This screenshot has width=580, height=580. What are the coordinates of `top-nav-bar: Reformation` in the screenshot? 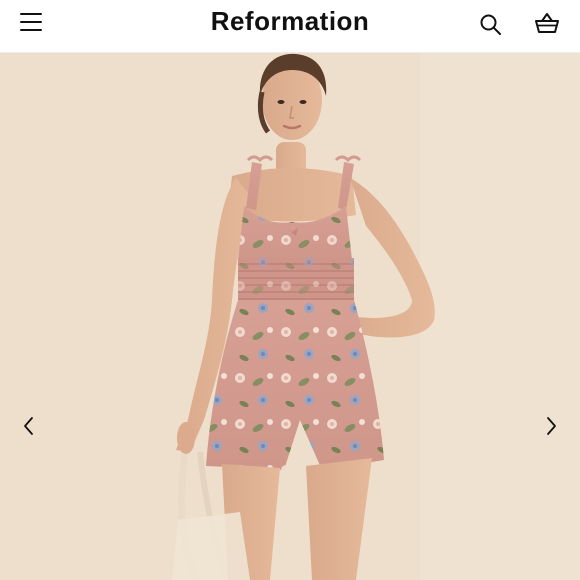 It's located at (290, 26).